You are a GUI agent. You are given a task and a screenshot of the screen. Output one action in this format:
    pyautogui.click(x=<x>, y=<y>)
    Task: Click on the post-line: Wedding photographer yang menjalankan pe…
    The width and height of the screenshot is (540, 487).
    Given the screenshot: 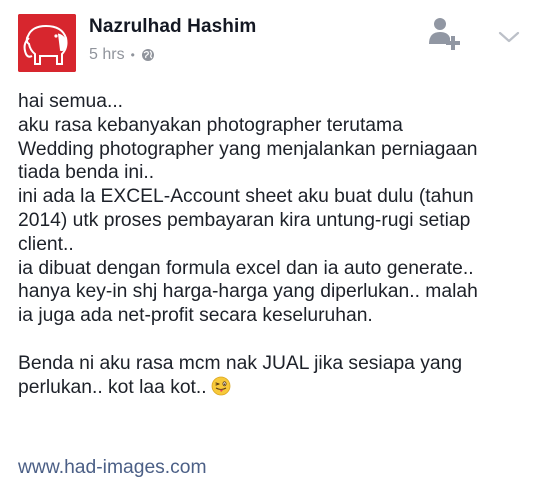 What is the action you would take?
    pyautogui.click(x=248, y=149)
    